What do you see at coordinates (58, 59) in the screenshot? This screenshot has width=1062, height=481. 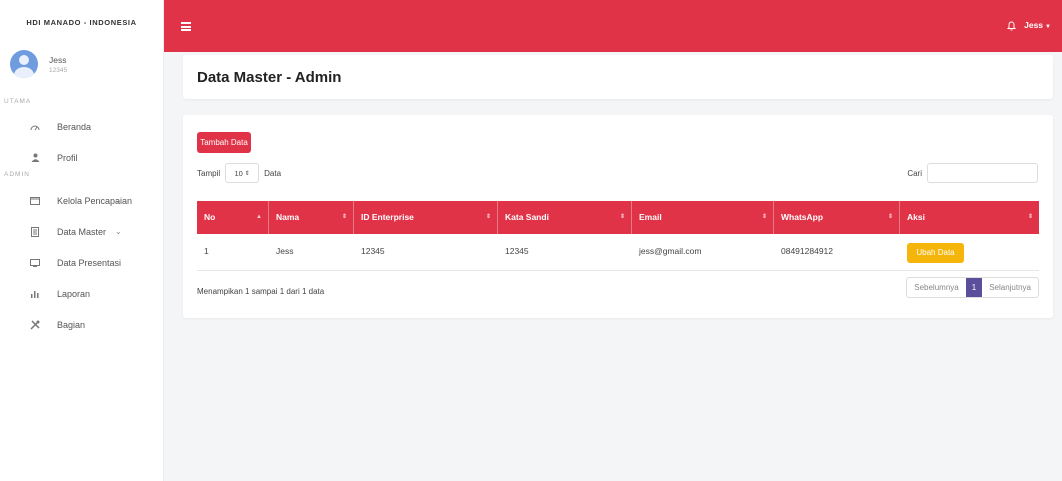 I see `sidebar-user-name: Jess` at bounding box center [58, 59].